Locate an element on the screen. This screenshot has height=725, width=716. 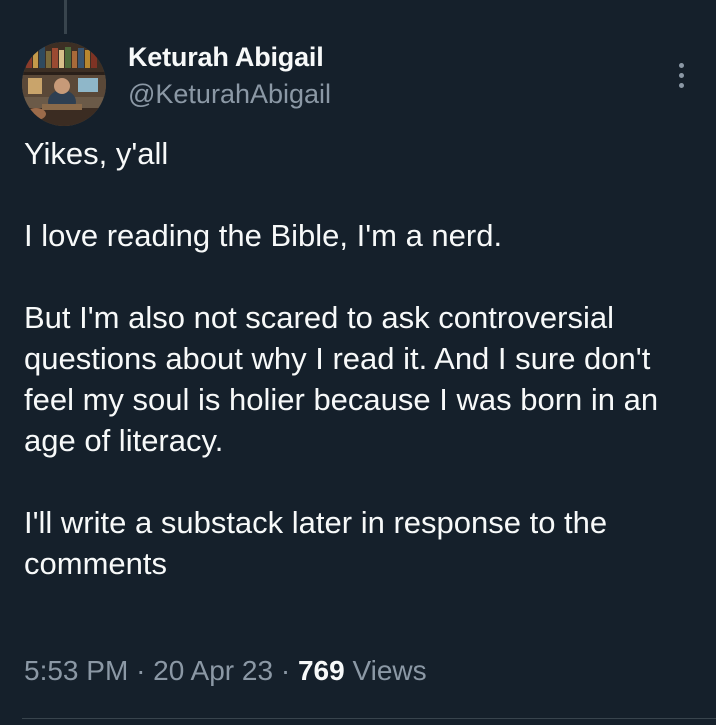
tweet-paragraph: I love reading the Bible, I'm a nerd. is located at coordinates (263, 235).